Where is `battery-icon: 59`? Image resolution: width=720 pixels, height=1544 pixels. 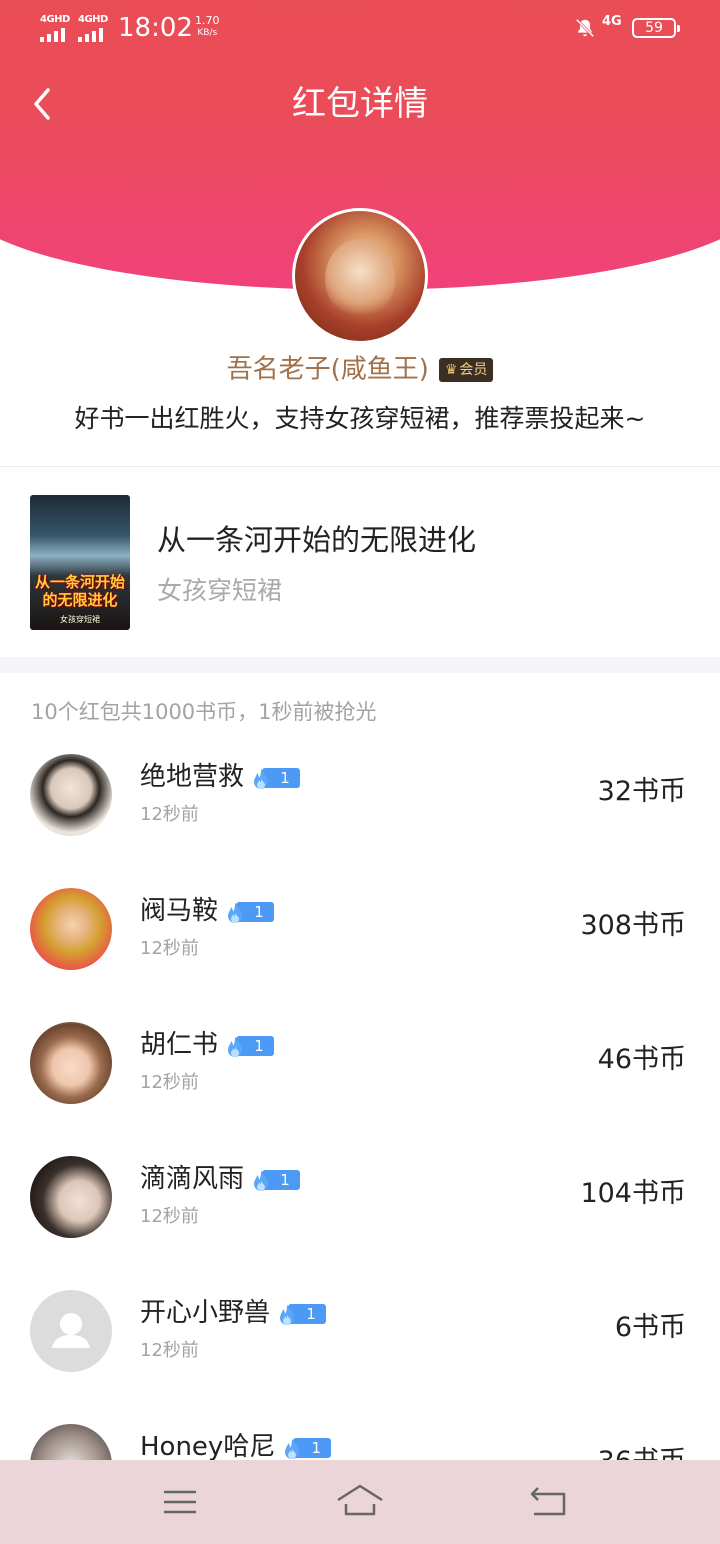
battery-icon: 59 is located at coordinates (656, 28).